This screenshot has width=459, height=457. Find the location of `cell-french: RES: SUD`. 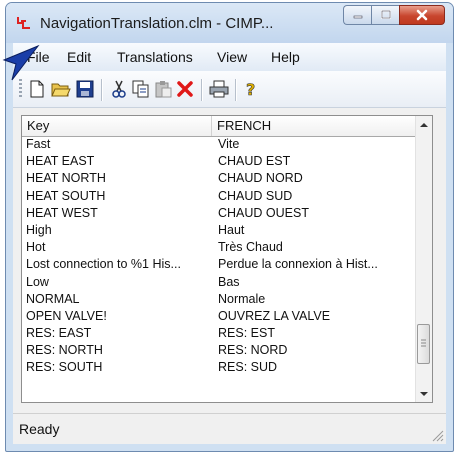

cell-french: RES: SUD is located at coordinates (248, 367).